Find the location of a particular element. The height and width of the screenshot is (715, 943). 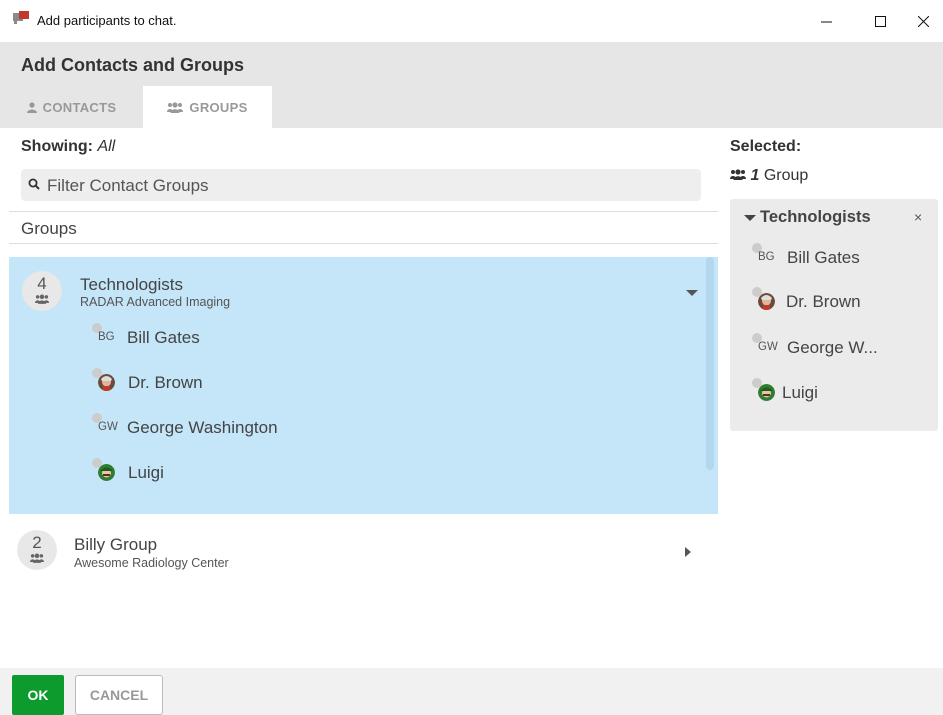

selected-count: 1 Group is located at coordinates (769, 176).